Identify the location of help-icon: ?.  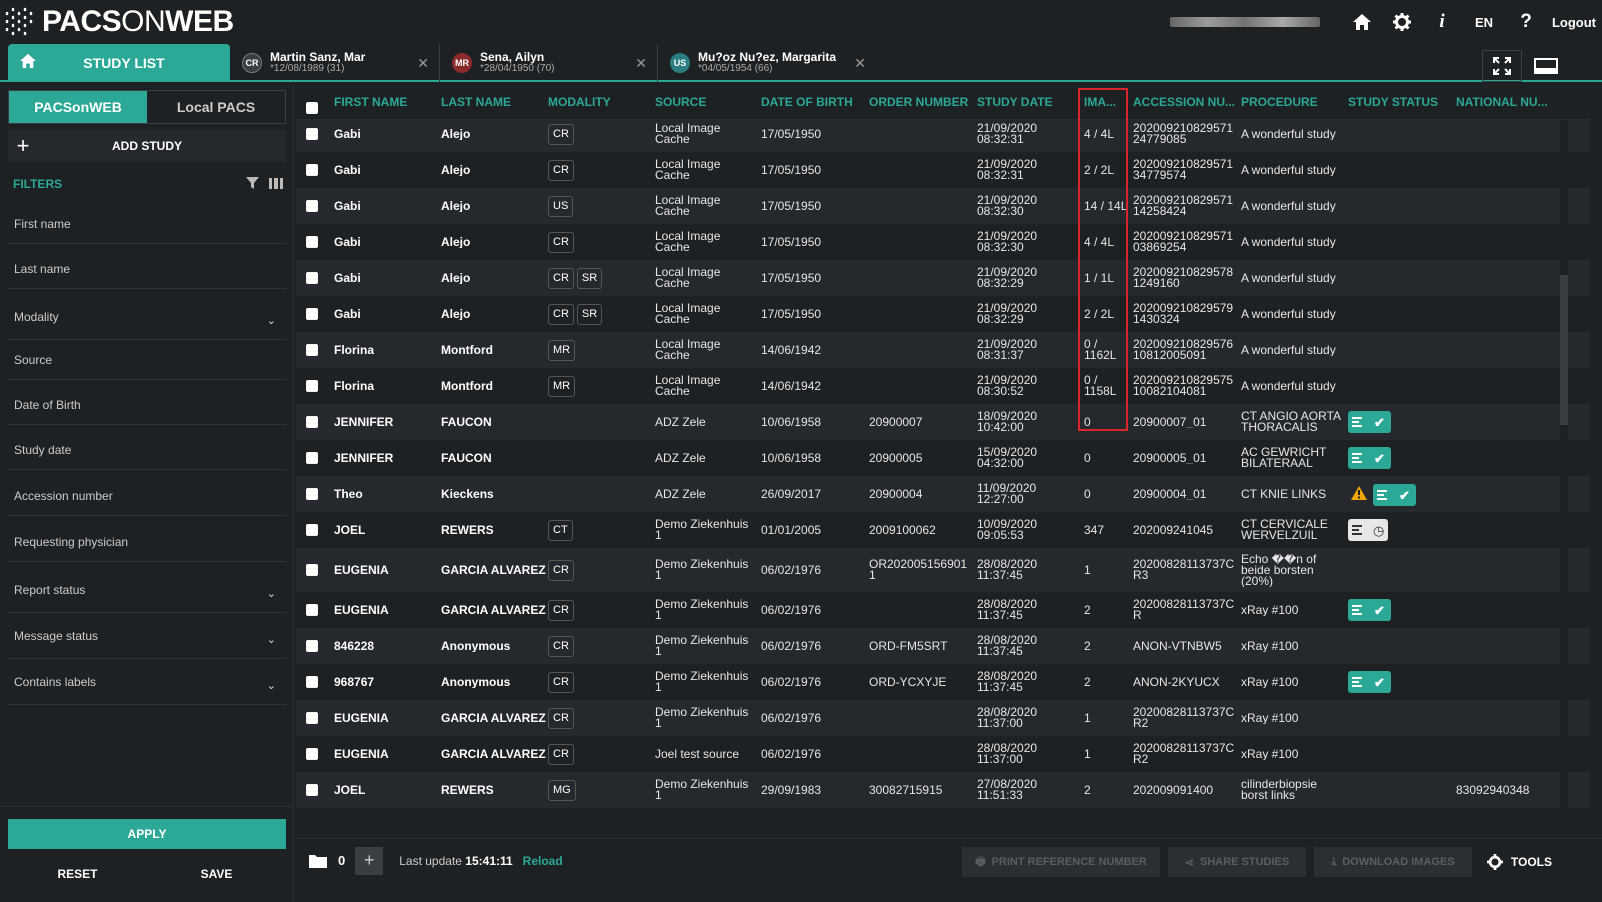
(1526, 22).